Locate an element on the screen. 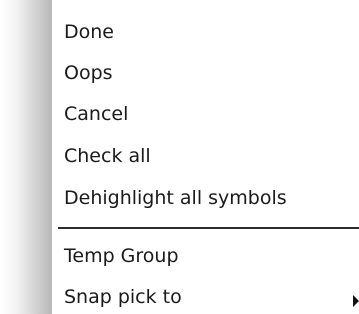 The height and width of the screenshot is (314, 359). menu-separator is located at coordinates (208, 228).